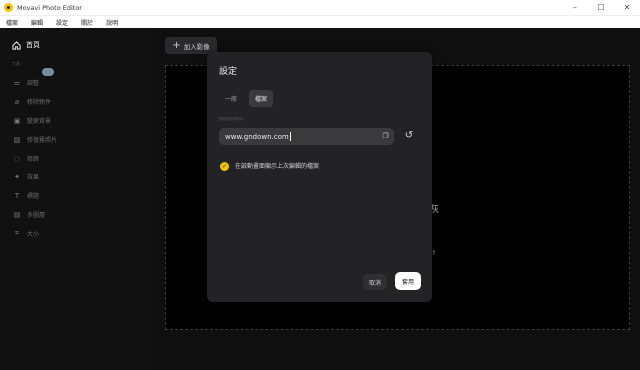 This screenshot has width=640, height=370. What do you see at coordinates (33, 83) in the screenshot?
I see `sidebar-item-label: 調整` at bounding box center [33, 83].